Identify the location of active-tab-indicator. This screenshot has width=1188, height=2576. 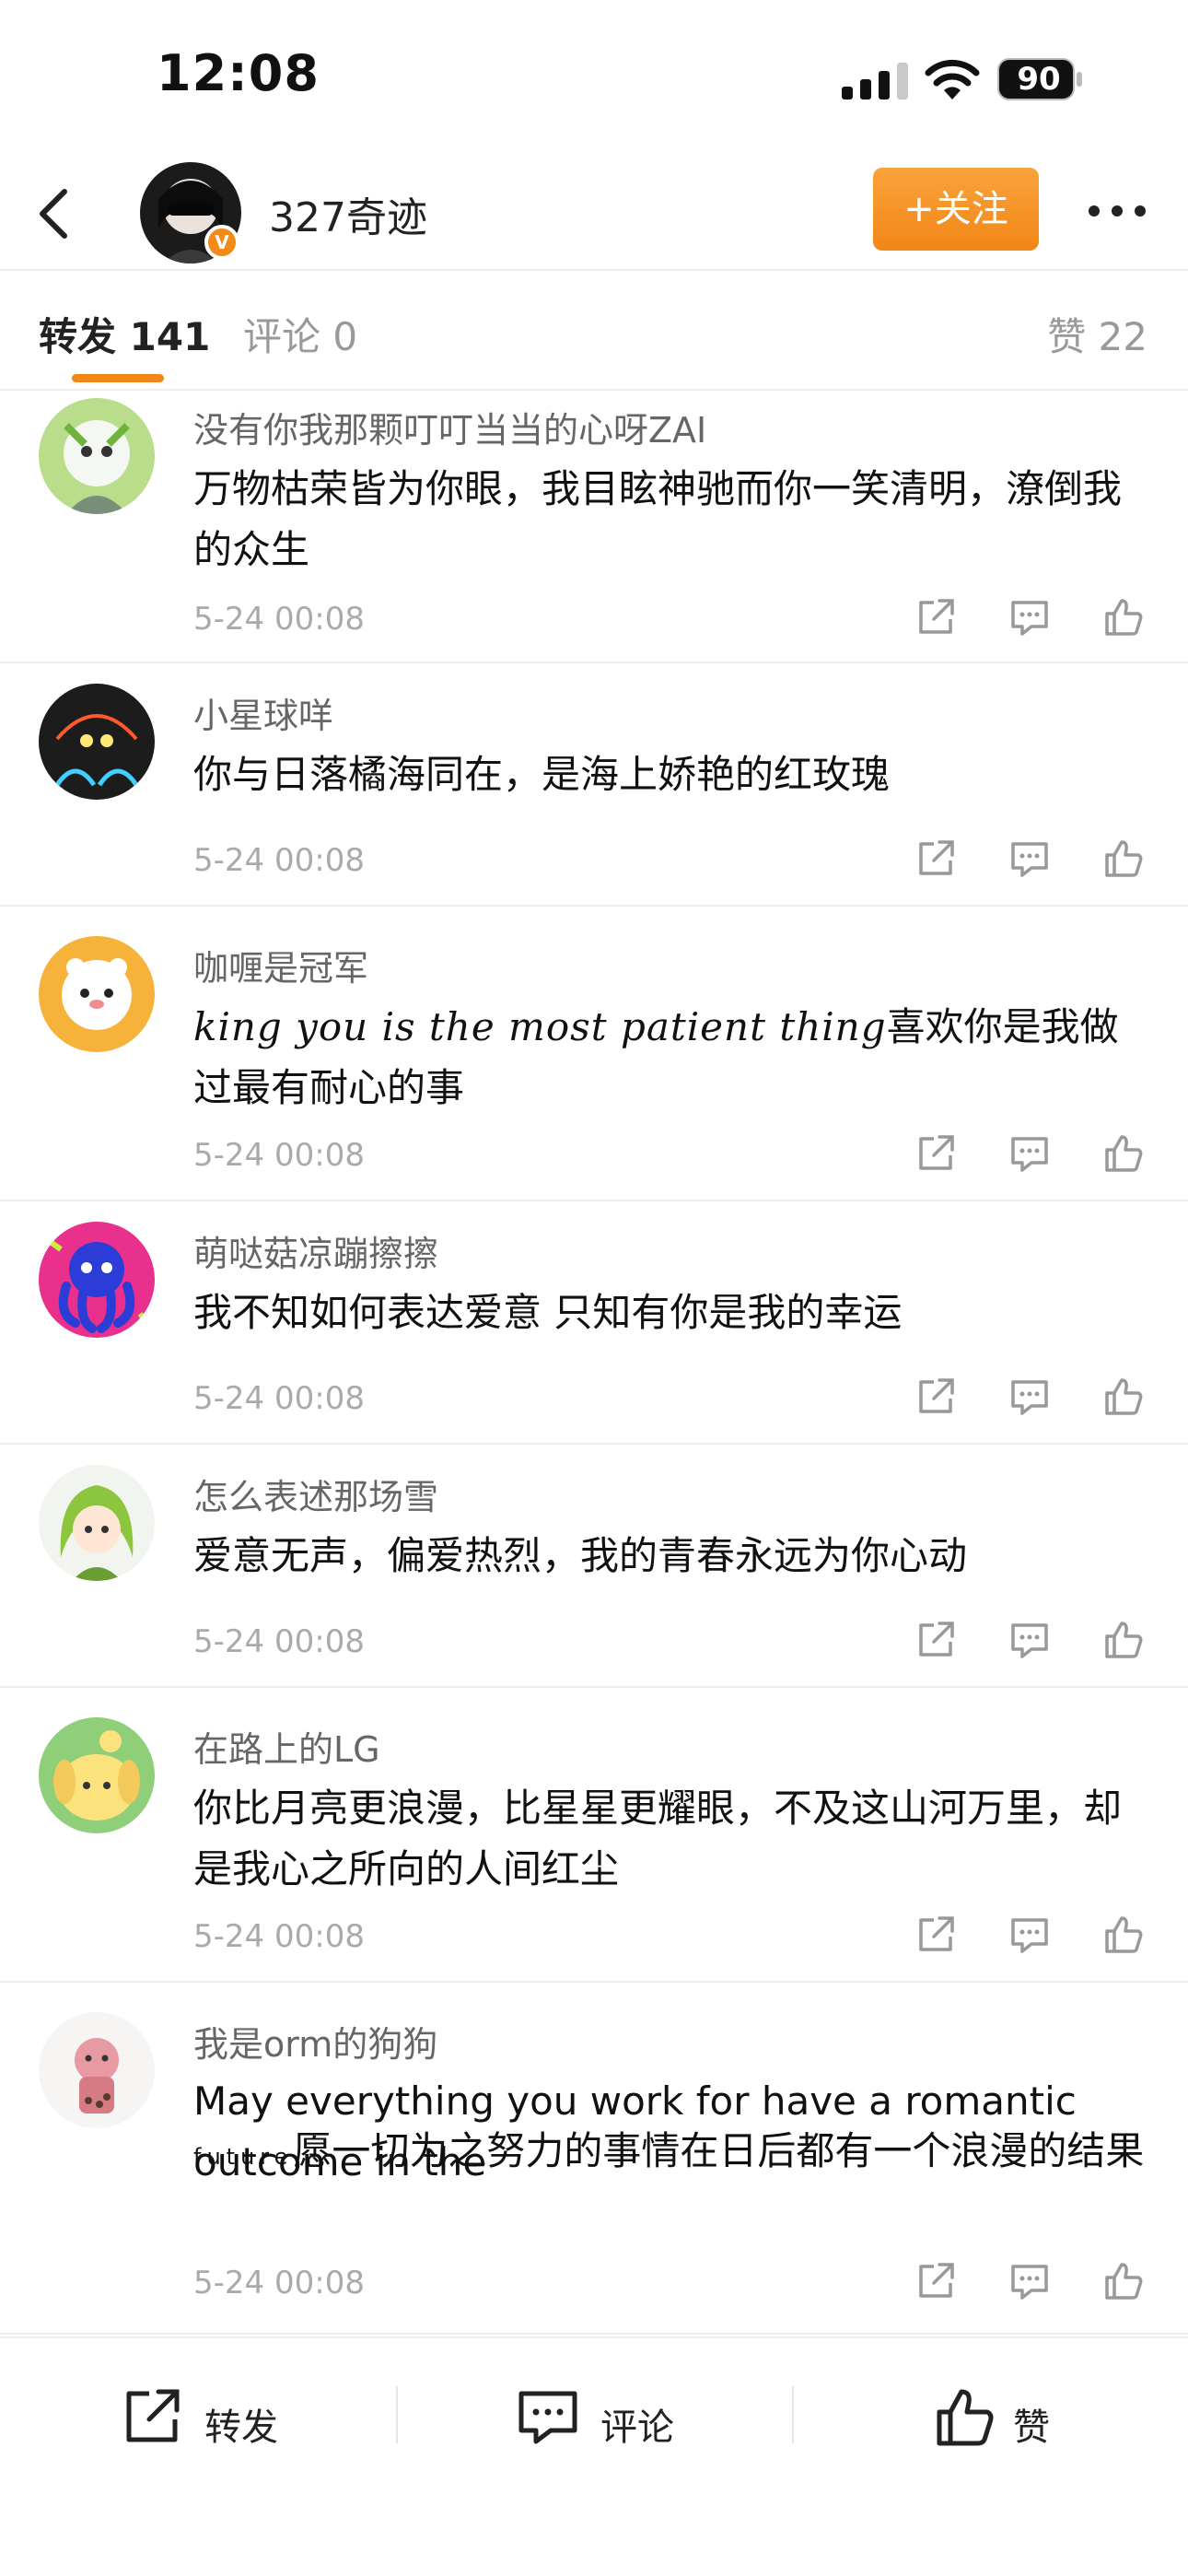
(118, 378).